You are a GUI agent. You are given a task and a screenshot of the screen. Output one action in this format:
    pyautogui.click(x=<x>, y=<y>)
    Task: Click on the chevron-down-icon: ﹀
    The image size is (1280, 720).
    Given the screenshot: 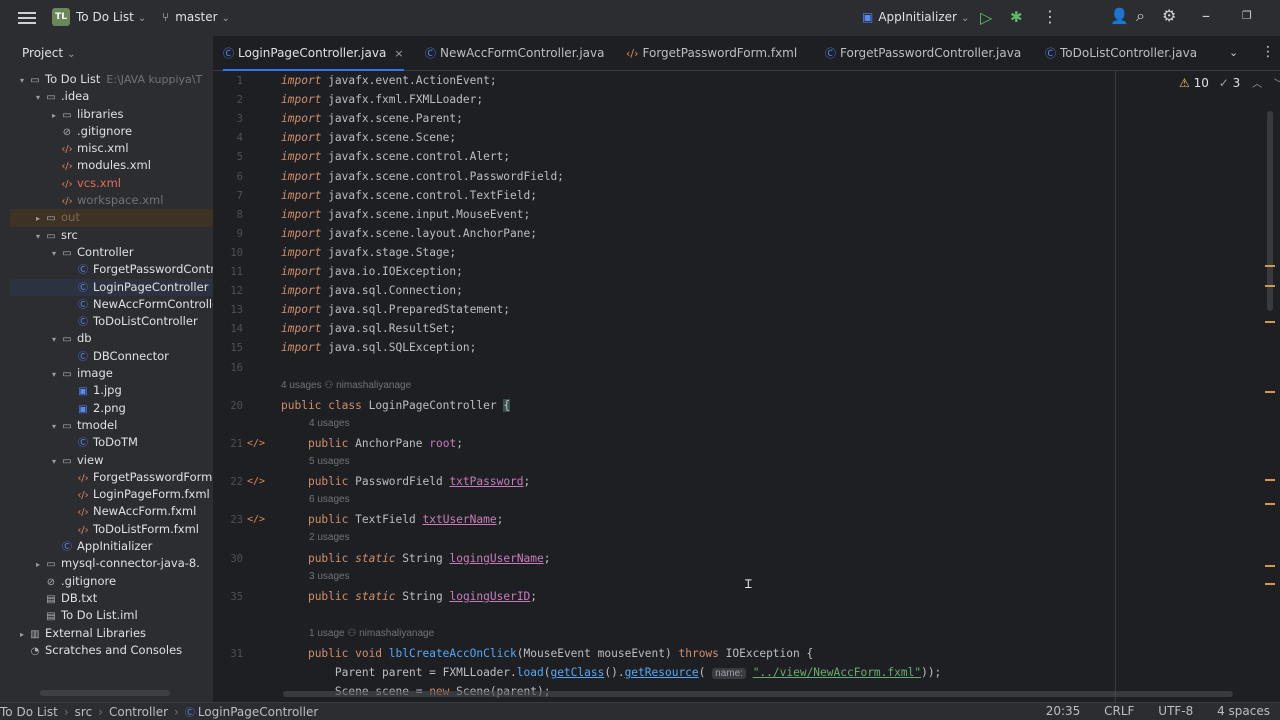 What is the action you would take?
    pyautogui.click(x=1277, y=84)
    